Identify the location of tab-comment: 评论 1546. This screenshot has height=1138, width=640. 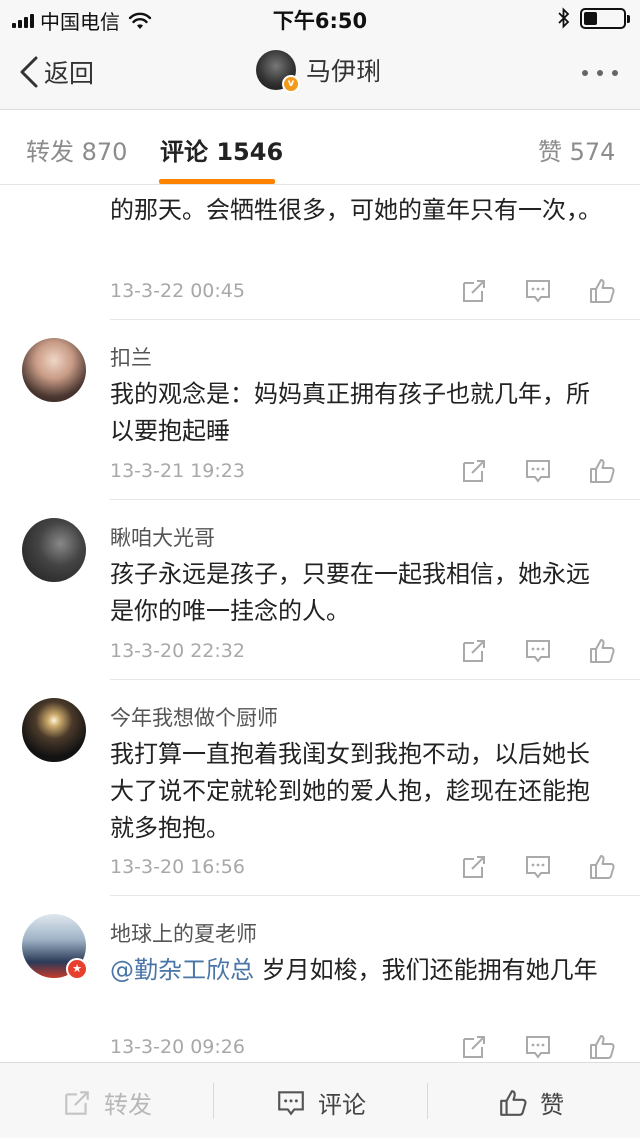
(221, 149).